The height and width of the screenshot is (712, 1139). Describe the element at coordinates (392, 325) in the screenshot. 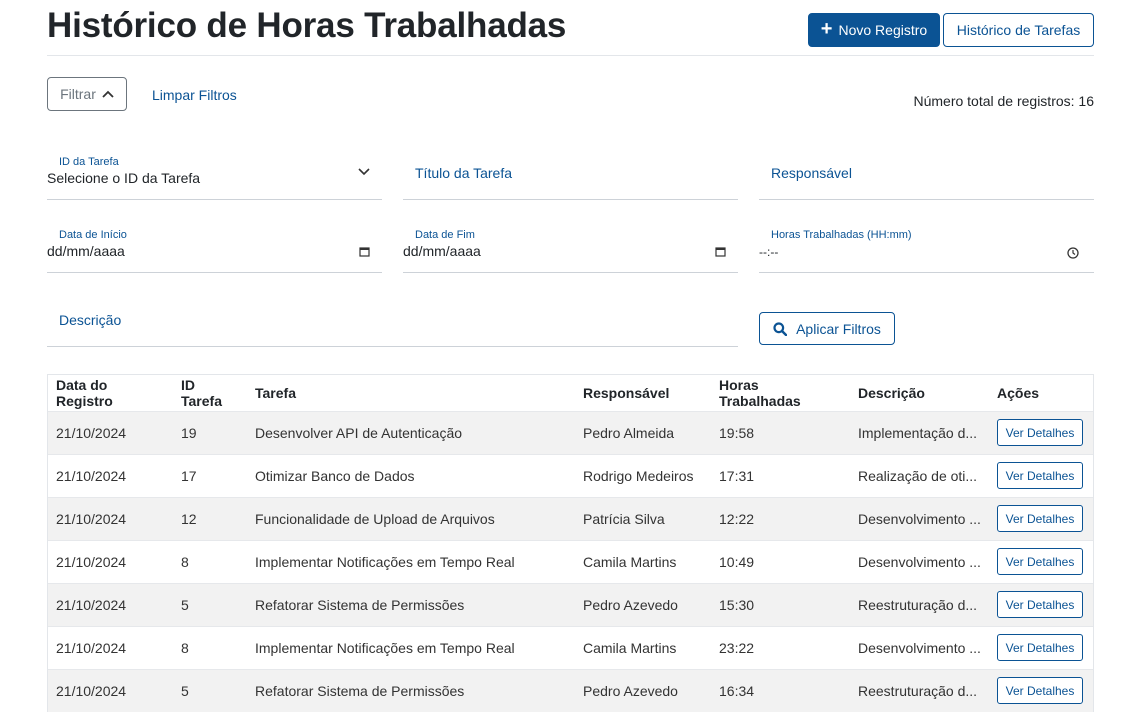

I see `description-input: Descrição` at that location.